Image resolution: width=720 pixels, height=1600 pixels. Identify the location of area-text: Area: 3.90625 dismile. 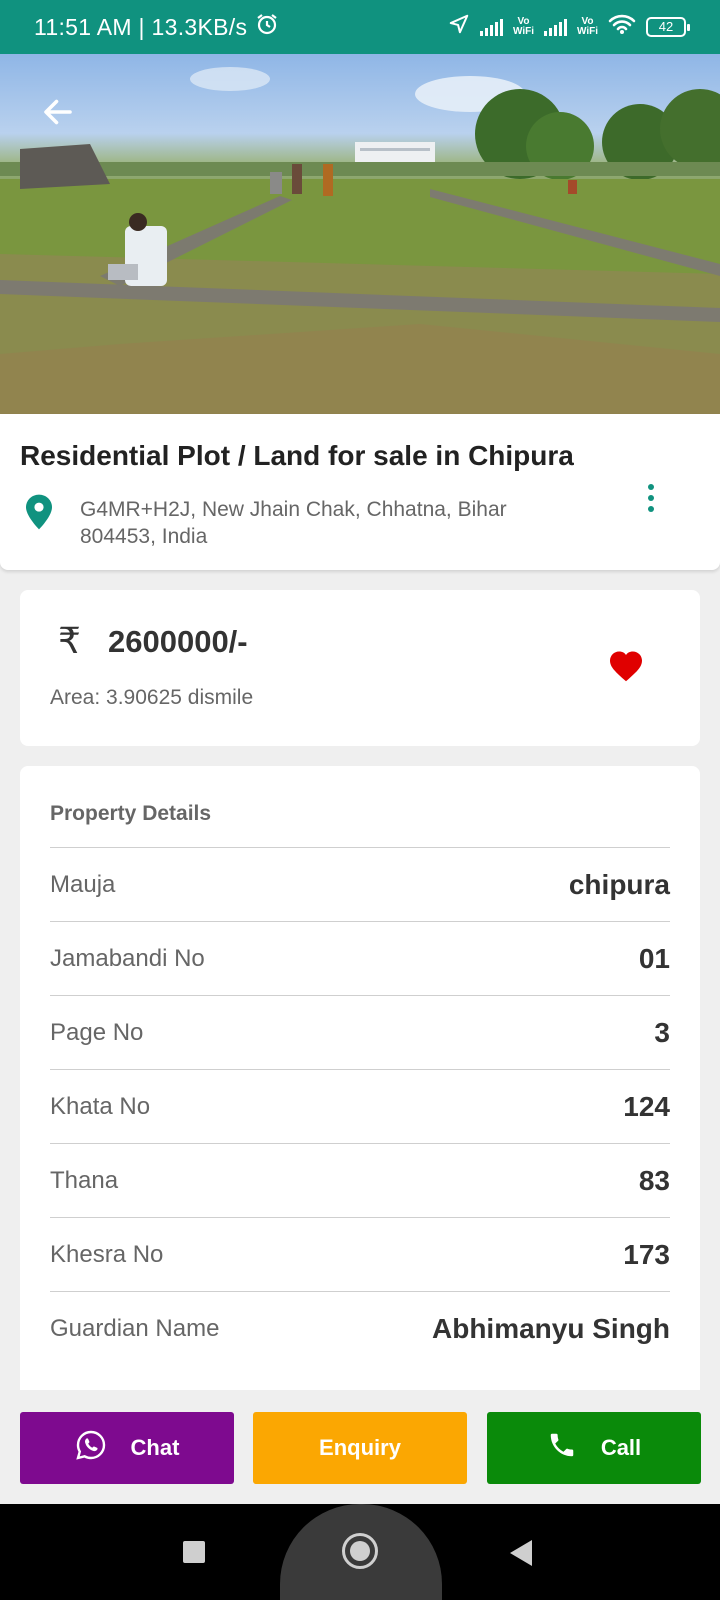
(152, 697).